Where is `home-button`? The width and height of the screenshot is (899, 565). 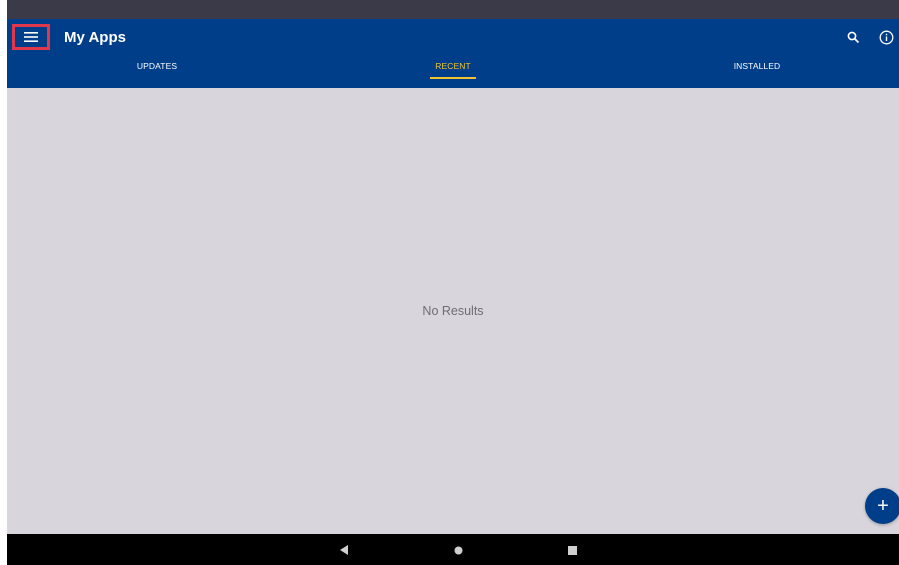 home-button is located at coordinates (458, 550).